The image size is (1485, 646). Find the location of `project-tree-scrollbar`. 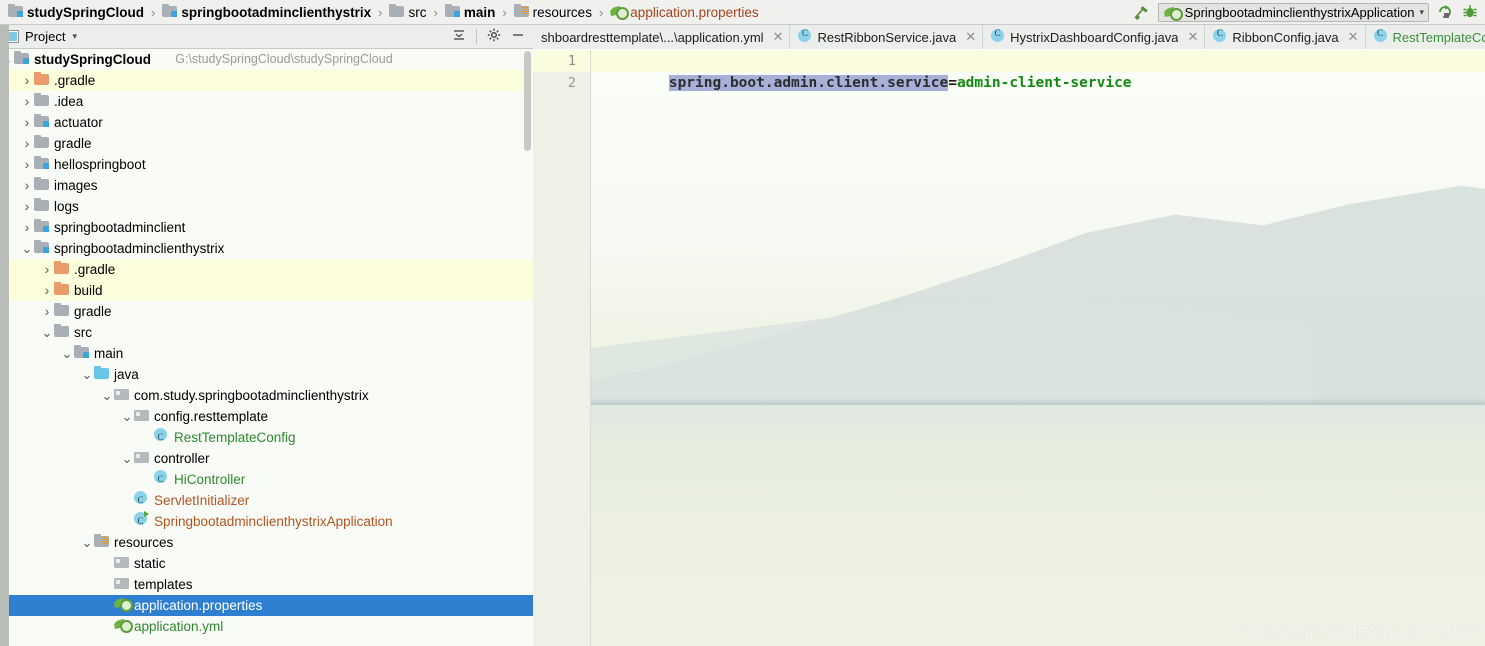

project-tree-scrollbar is located at coordinates (527, 101).